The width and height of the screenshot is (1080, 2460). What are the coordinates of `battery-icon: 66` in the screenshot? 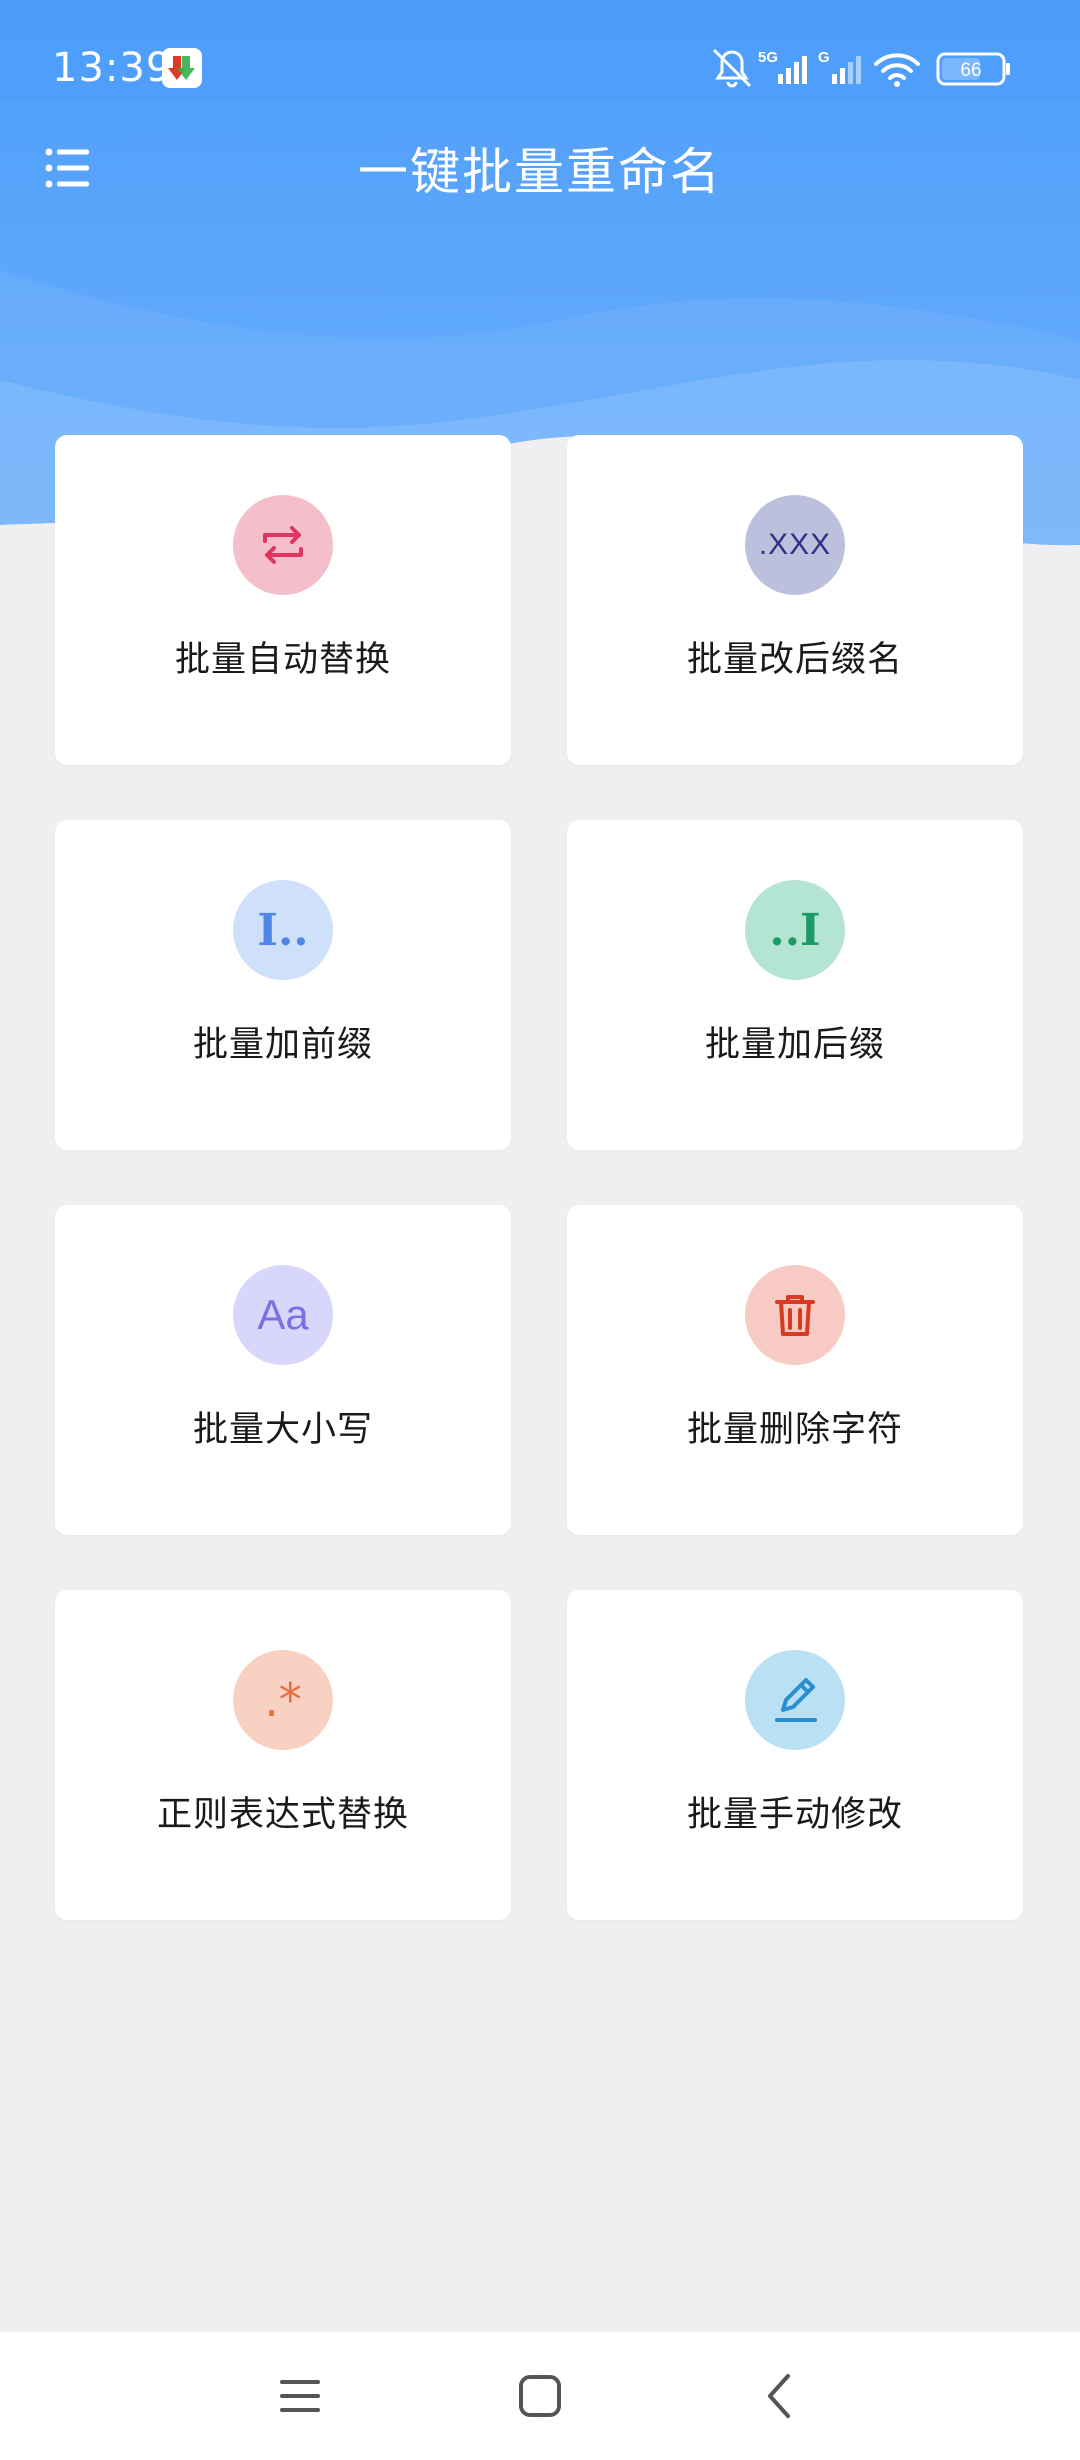 It's located at (973, 69).